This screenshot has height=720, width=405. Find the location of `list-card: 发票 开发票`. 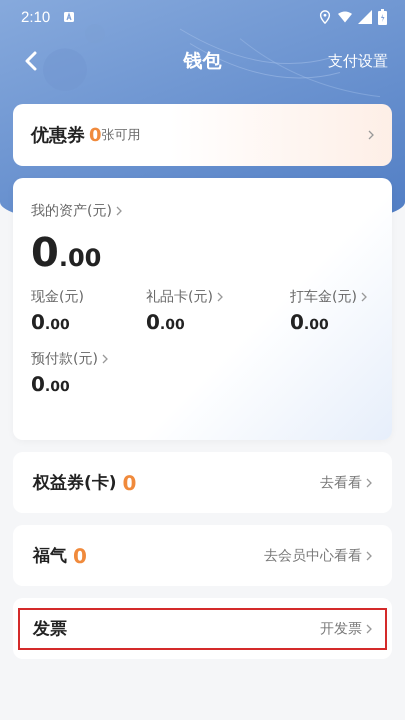

list-card: 发票 开发票 is located at coordinates (202, 628).